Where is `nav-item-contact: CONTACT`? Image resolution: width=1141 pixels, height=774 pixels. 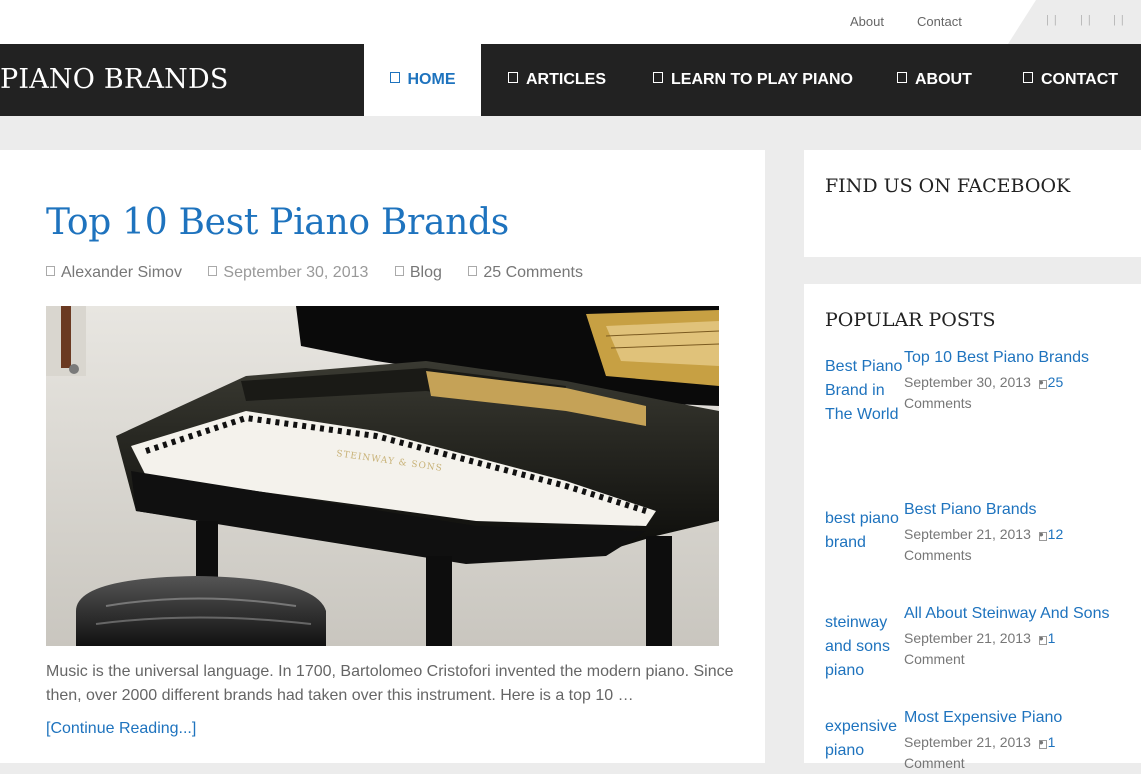
nav-item-contact: CONTACT is located at coordinates (1070, 80).